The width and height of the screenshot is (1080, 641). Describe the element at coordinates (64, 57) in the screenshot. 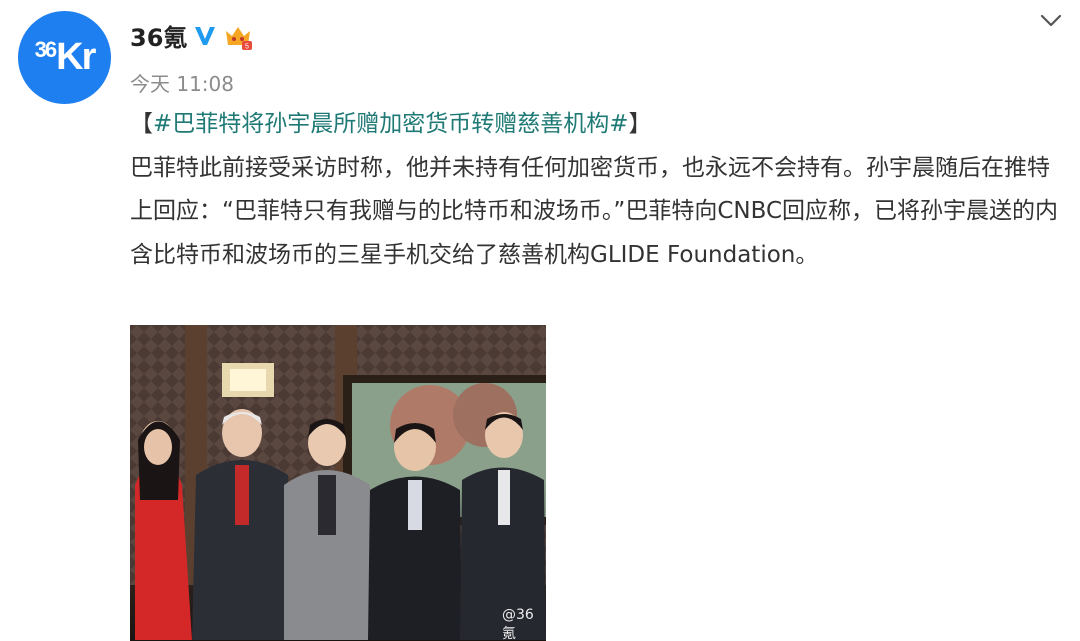

I see `avatar: 36 Kr` at that location.